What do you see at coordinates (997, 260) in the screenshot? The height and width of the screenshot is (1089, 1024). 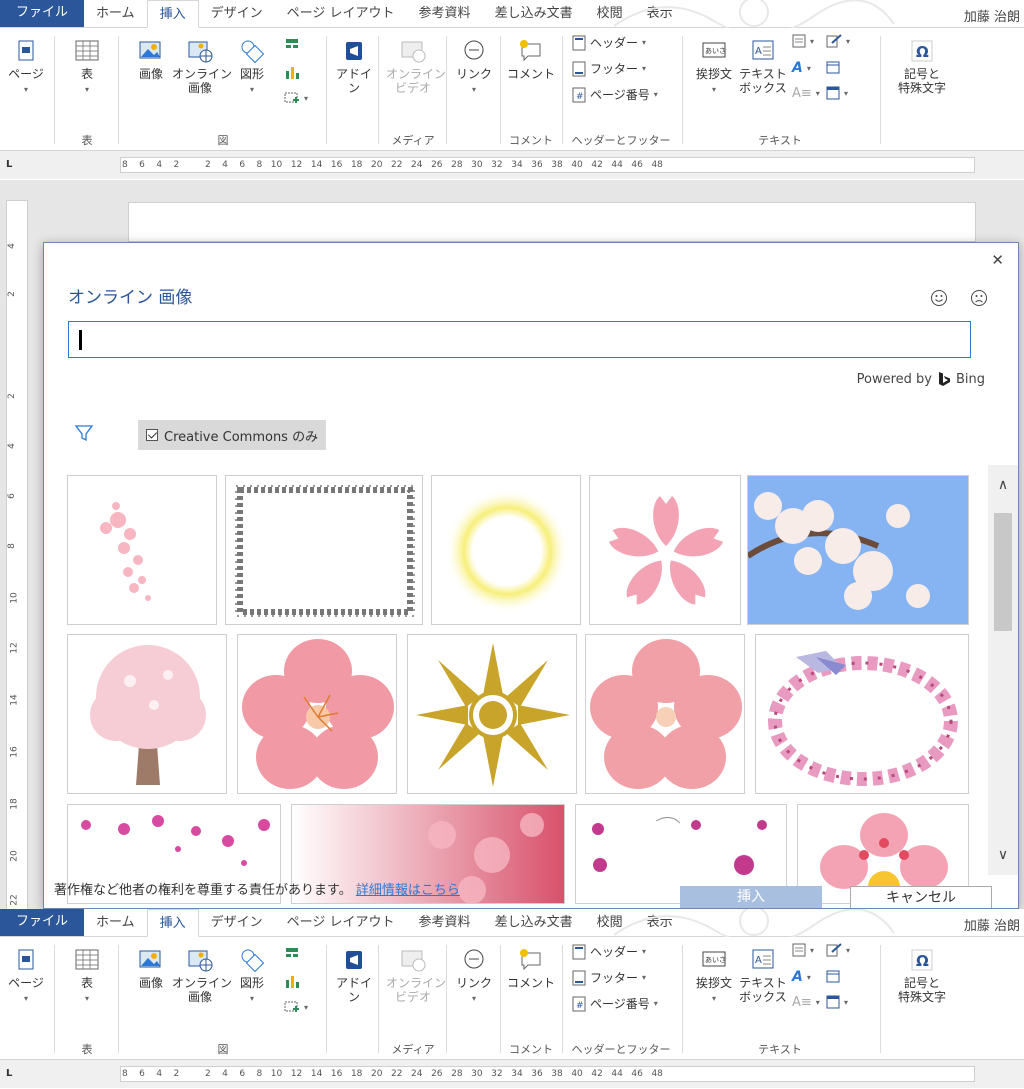 I see `close-icon: ✕` at bounding box center [997, 260].